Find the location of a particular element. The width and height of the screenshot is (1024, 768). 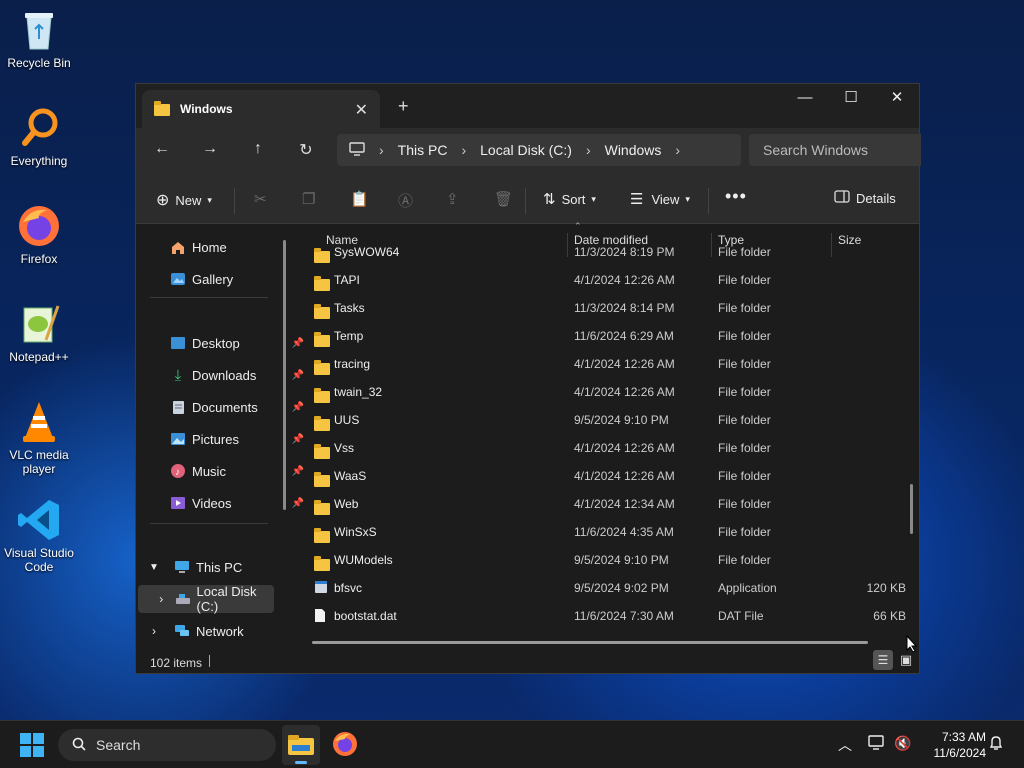

sidebar-item-this-pc: ▼ This PC is located at coordinates (216, 567).